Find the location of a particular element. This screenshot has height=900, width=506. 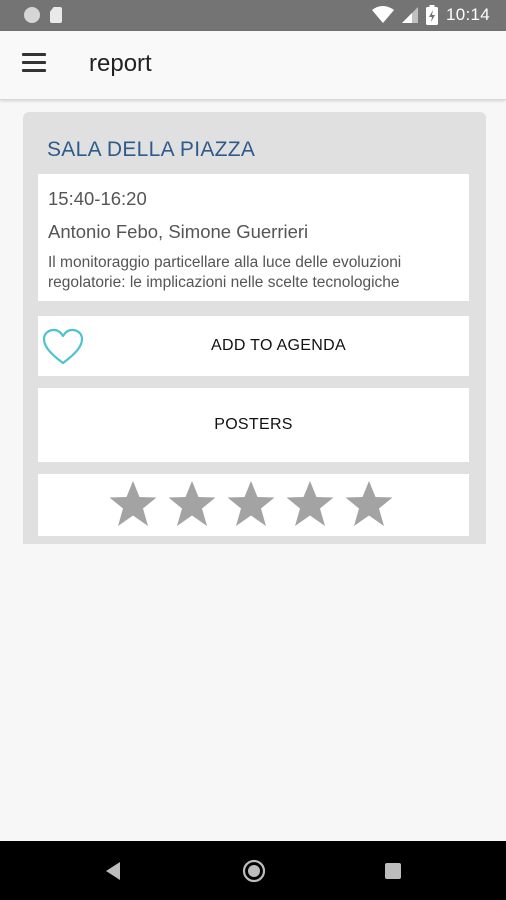

posters-button: POSTERS is located at coordinates (253, 425).